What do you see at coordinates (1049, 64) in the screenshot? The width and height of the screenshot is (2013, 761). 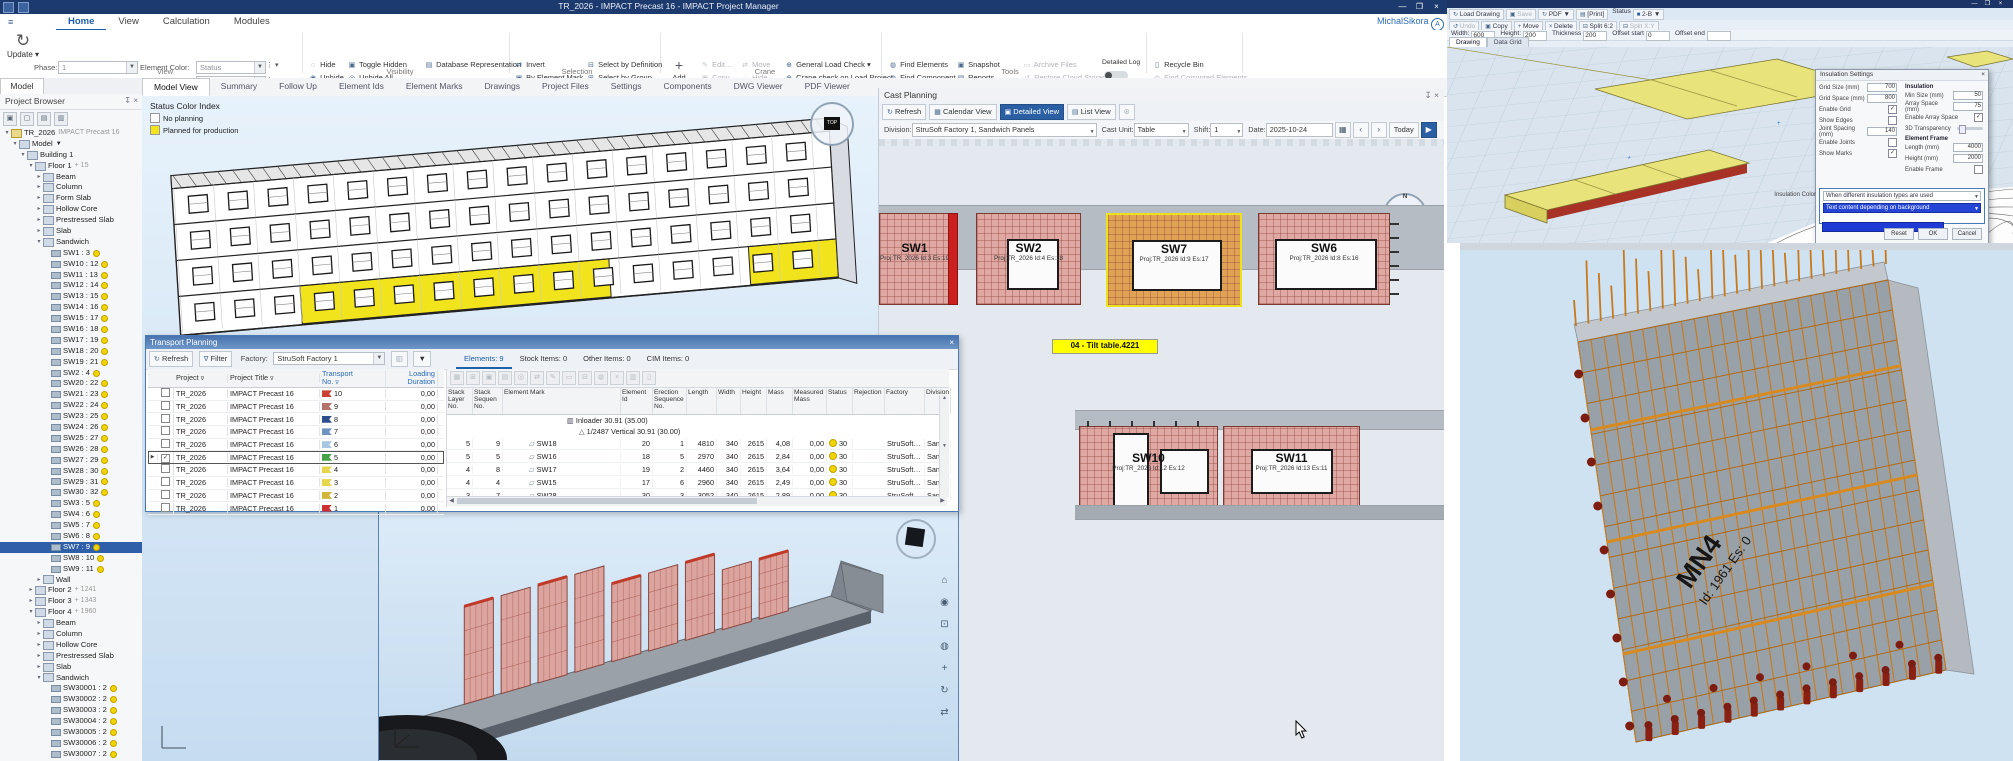 I see `ribbon-item-archive-files: ▭ Archive Files` at bounding box center [1049, 64].